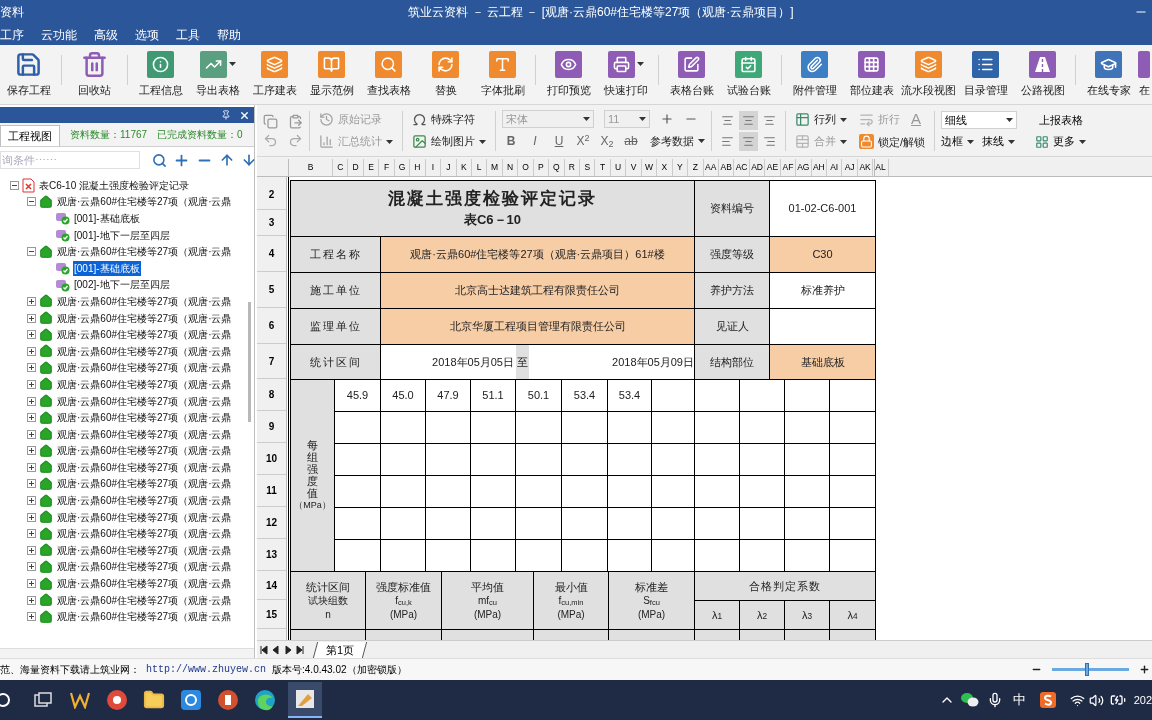 The height and width of the screenshot is (720, 1152). I want to click on column-letter: K, so click(464, 167).